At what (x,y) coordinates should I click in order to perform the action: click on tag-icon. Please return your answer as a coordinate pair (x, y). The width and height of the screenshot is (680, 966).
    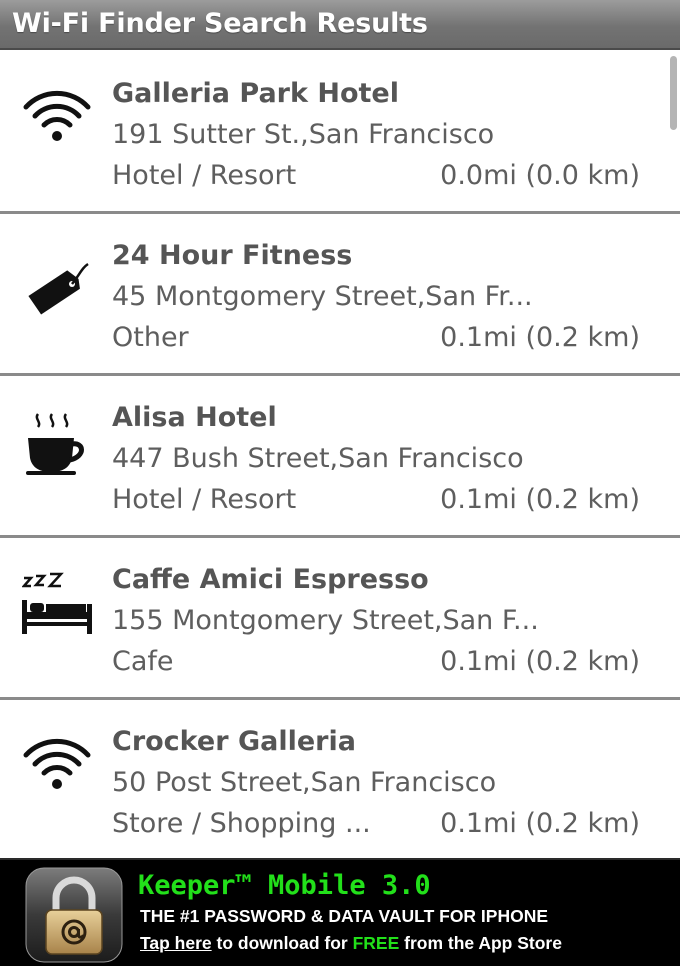
    Looking at the image, I should click on (57, 281).